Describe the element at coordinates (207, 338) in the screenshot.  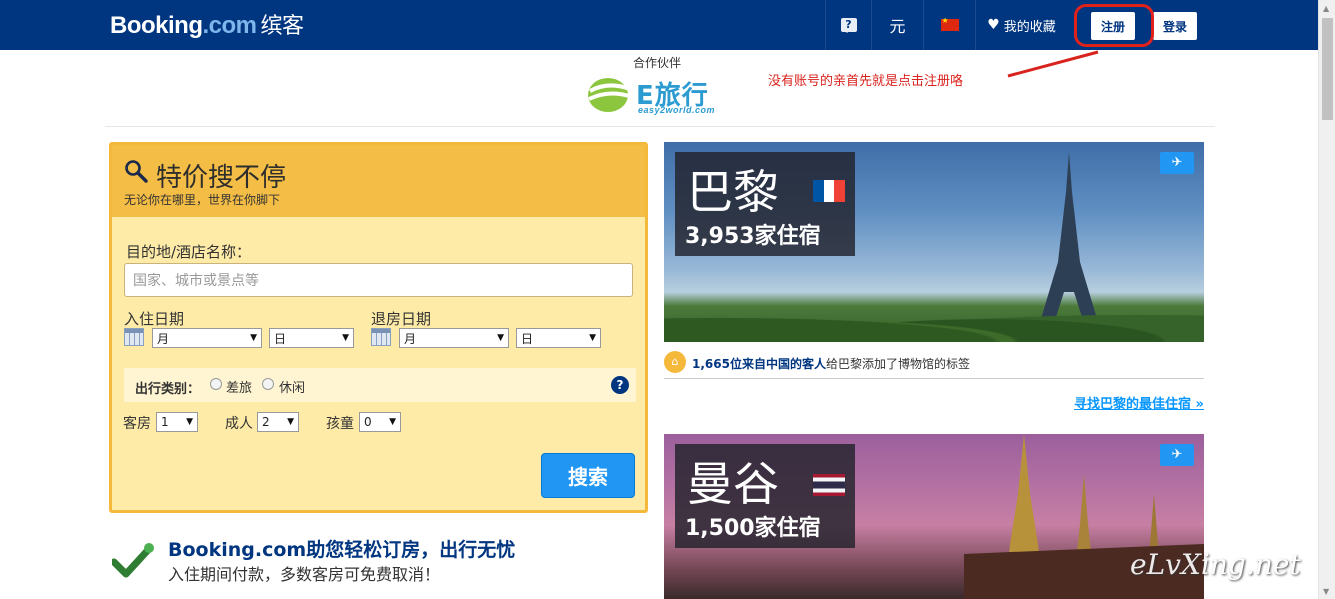
I see `checkin-month-select: 月 ▼` at that location.